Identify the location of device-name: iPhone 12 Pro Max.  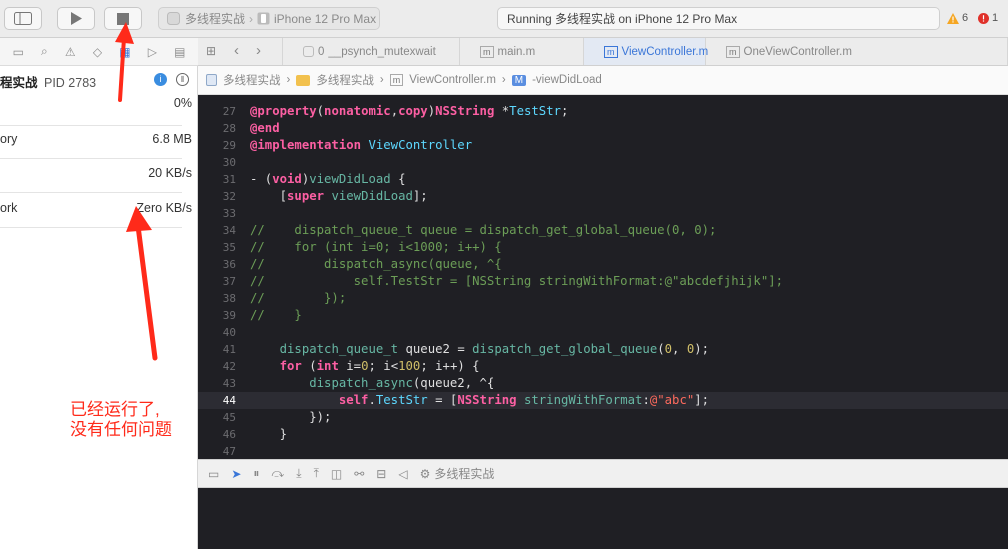
(325, 18).